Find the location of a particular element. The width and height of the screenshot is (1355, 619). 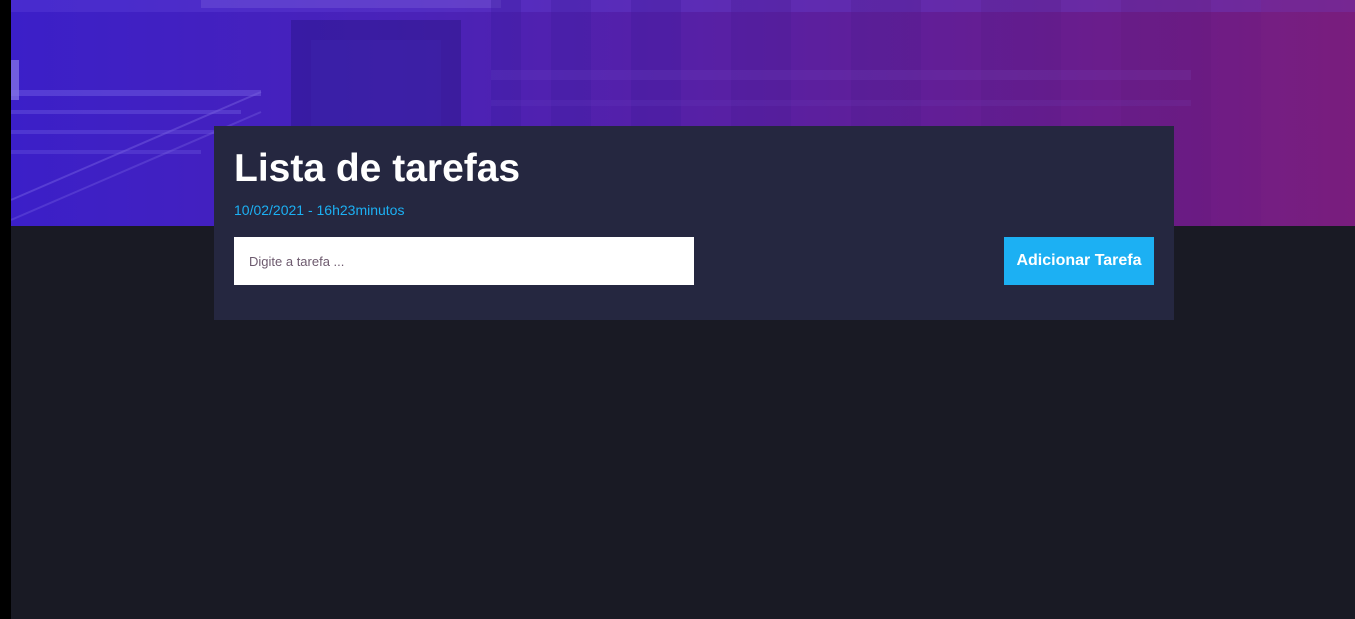

date-label: 10/02/2021 - 16h23minutos is located at coordinates (319, 210).